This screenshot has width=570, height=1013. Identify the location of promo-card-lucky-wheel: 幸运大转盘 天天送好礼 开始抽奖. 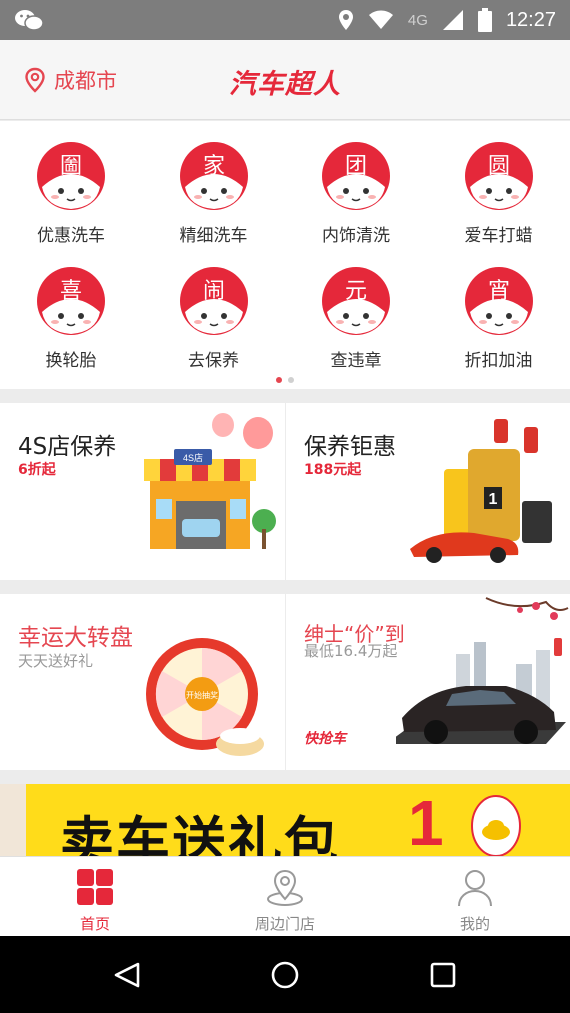
(142, 682).